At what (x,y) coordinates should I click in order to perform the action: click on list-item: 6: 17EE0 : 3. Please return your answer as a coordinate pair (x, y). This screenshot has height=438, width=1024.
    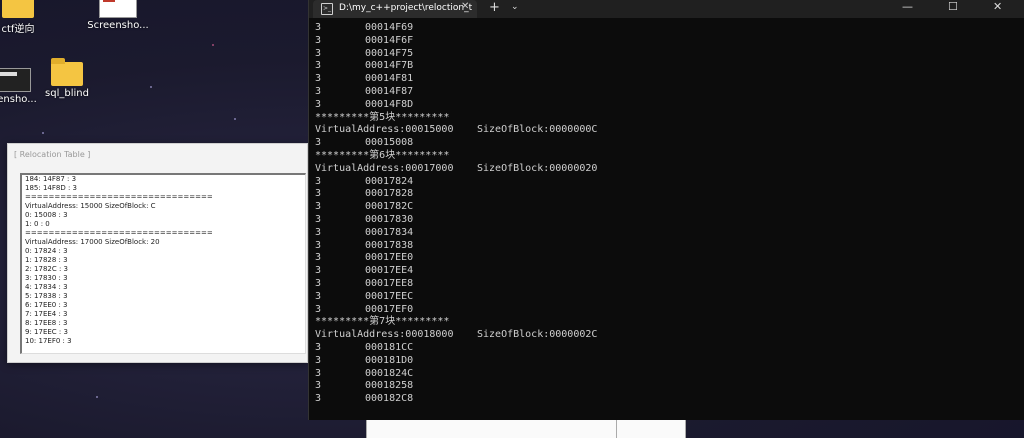
    Looking at the image, I should click on (46, 305).